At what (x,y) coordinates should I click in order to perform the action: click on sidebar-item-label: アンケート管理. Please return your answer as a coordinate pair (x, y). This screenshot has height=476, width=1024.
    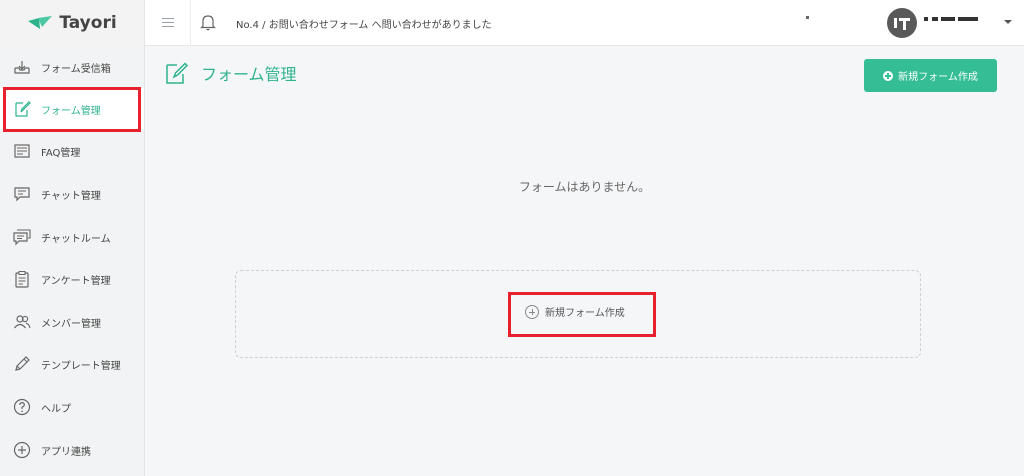
    Looking at the image, I should click on (76, 281).